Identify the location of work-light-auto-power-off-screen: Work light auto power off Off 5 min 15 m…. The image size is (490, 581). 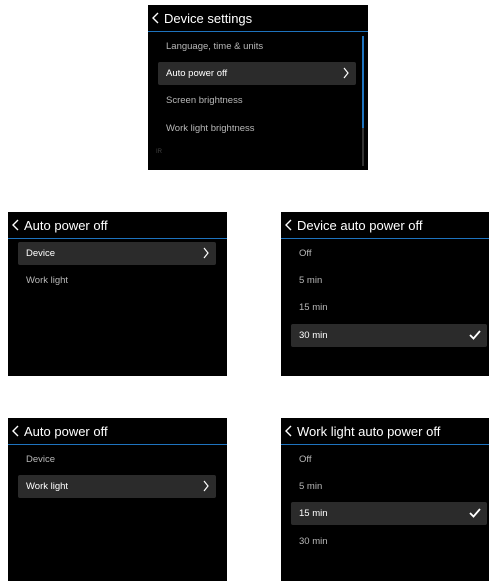
(385, 499).